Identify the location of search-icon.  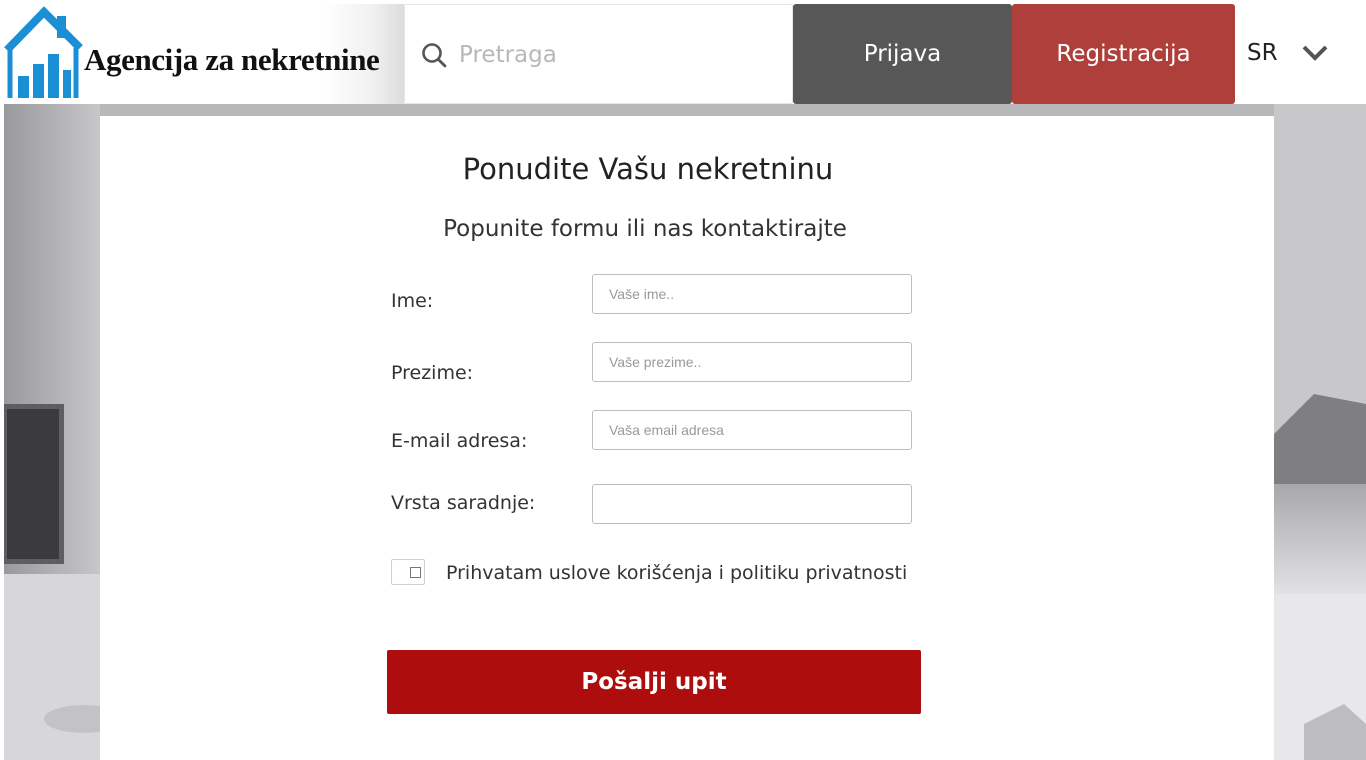
(434, 55).